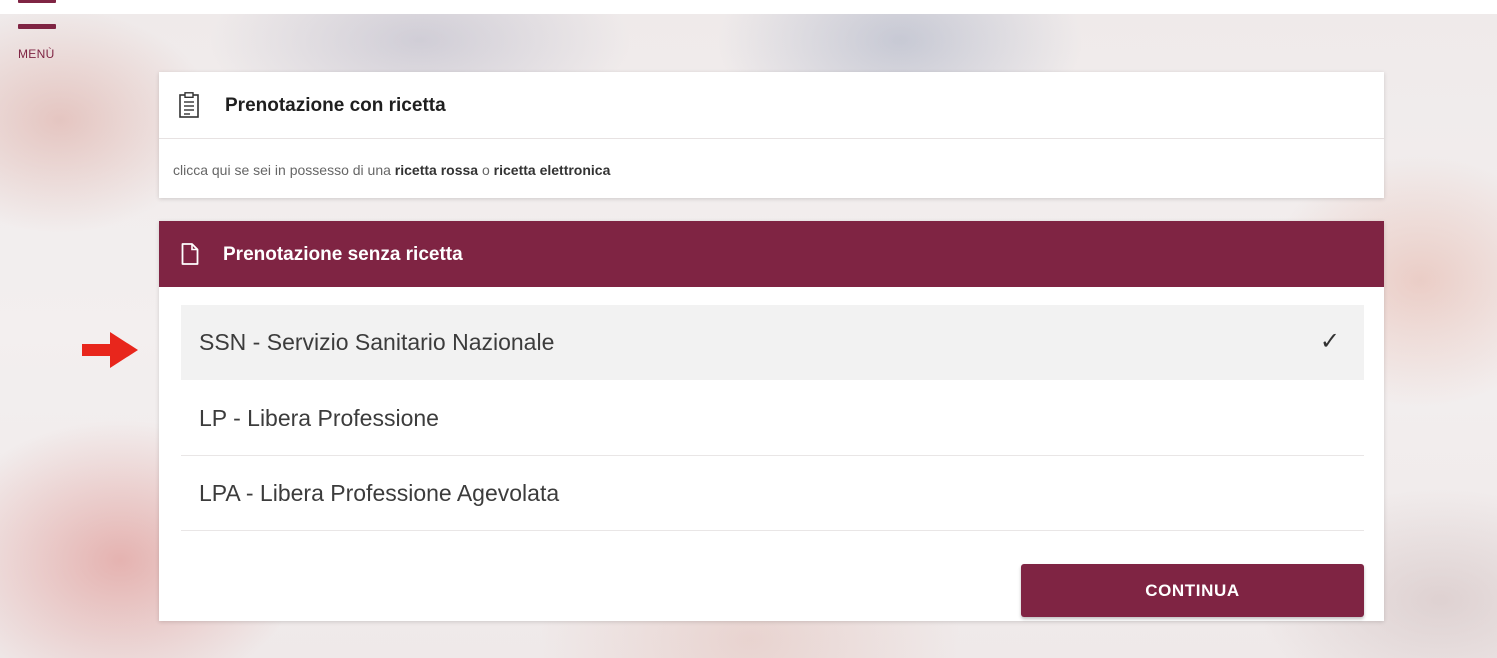  Describe the element at coordinates (552, 170) in the screenshot. I see `subtitle-electronic-prescription: ricetta elettronica` at that location.